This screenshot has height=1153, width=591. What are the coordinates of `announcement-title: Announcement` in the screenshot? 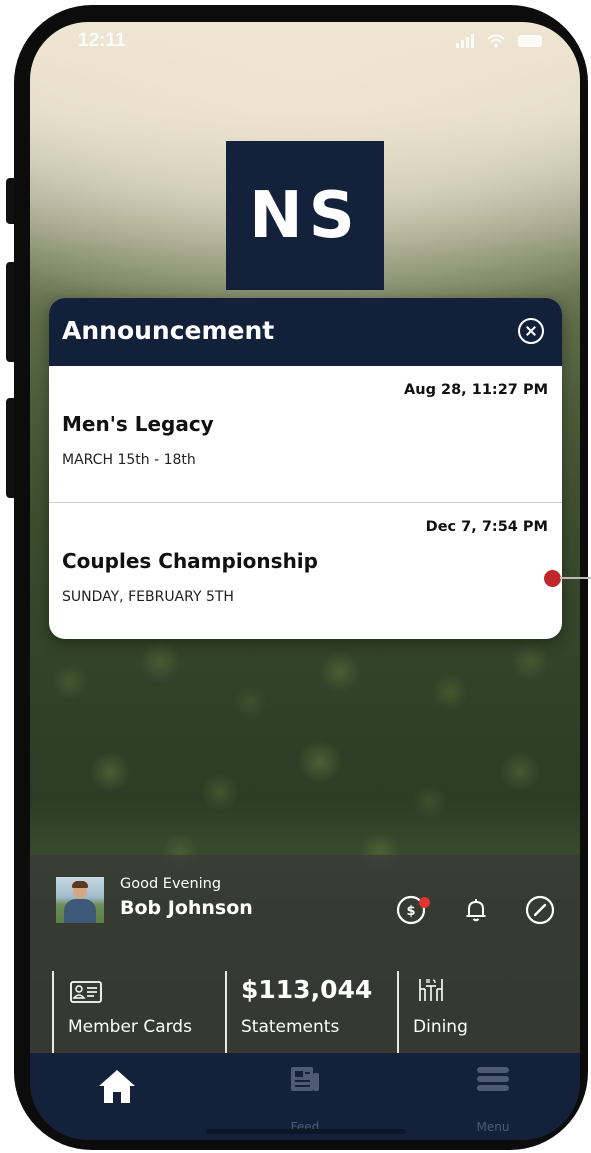 It's located at (168, 330).